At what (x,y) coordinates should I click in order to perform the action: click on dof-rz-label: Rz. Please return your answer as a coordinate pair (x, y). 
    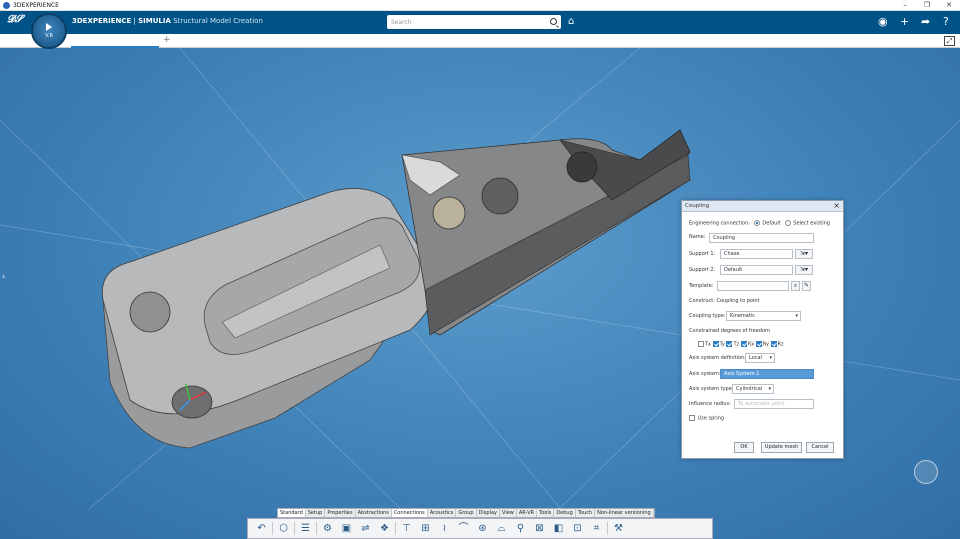
    Looking at the image, I should click on (780, 344).